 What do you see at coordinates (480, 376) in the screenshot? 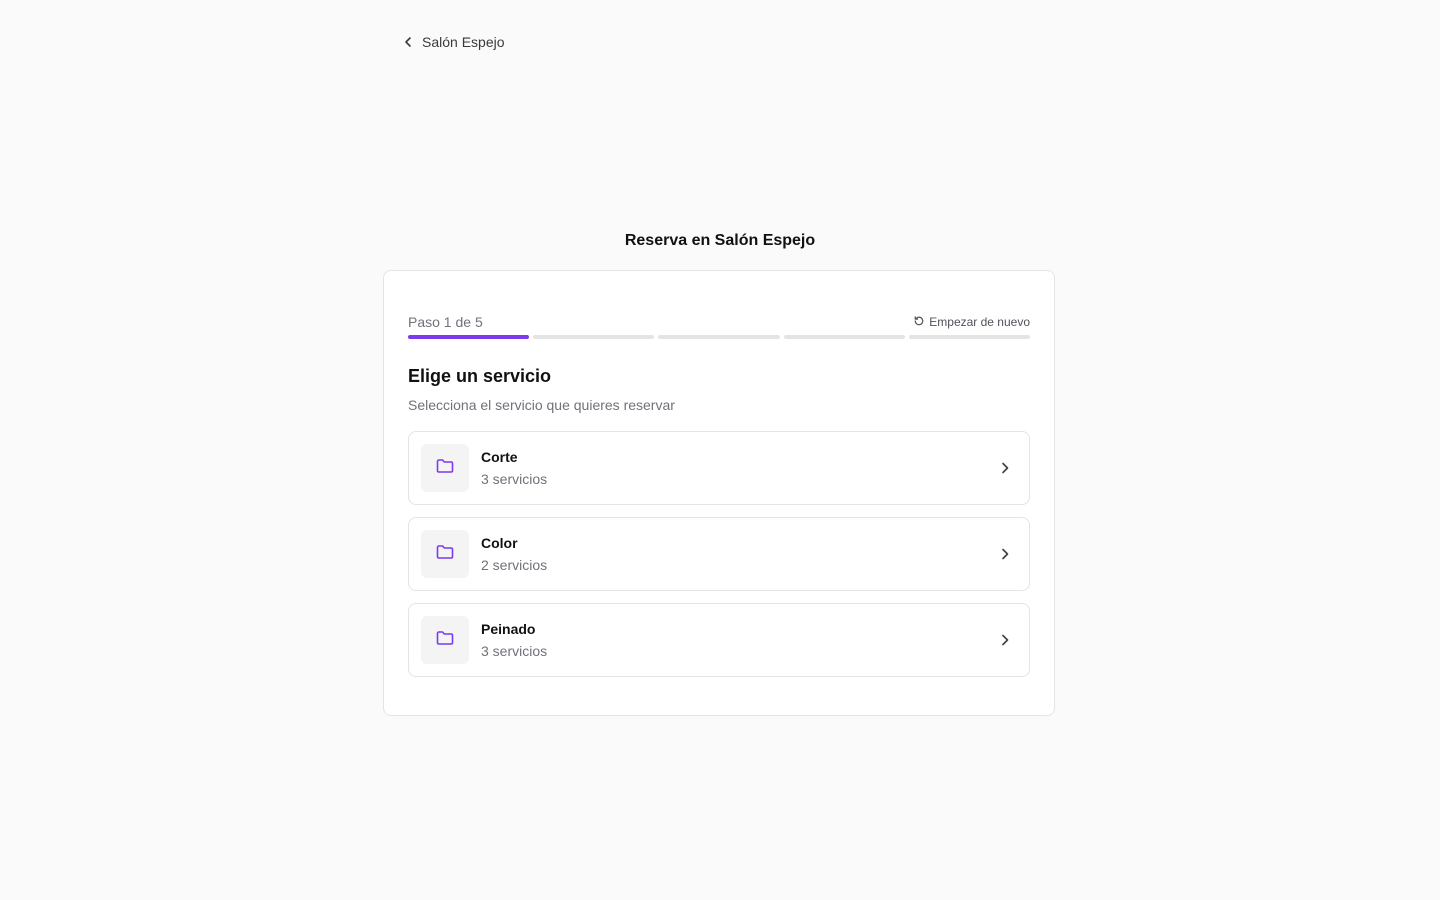
I see `section-title: Elige un servicio` at bounding box center [480, 376].